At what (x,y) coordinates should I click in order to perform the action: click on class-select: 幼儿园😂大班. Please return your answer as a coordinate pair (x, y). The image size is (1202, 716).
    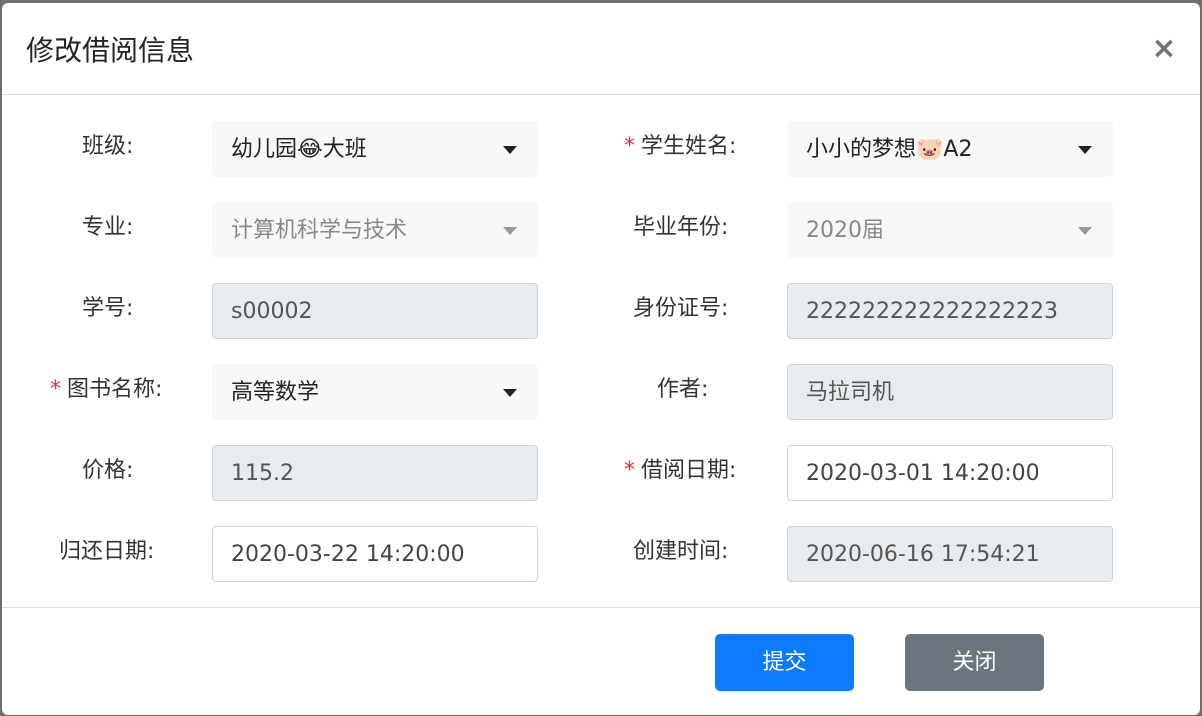
    Looking at the image, I should click on (375, 149).